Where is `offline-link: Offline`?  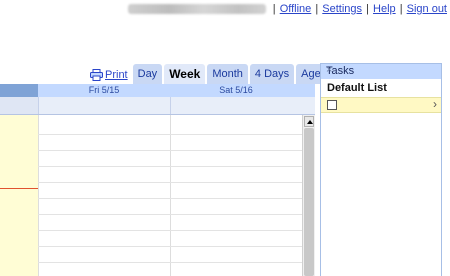 offline-link: Offline is located at coordinates (296, 9).